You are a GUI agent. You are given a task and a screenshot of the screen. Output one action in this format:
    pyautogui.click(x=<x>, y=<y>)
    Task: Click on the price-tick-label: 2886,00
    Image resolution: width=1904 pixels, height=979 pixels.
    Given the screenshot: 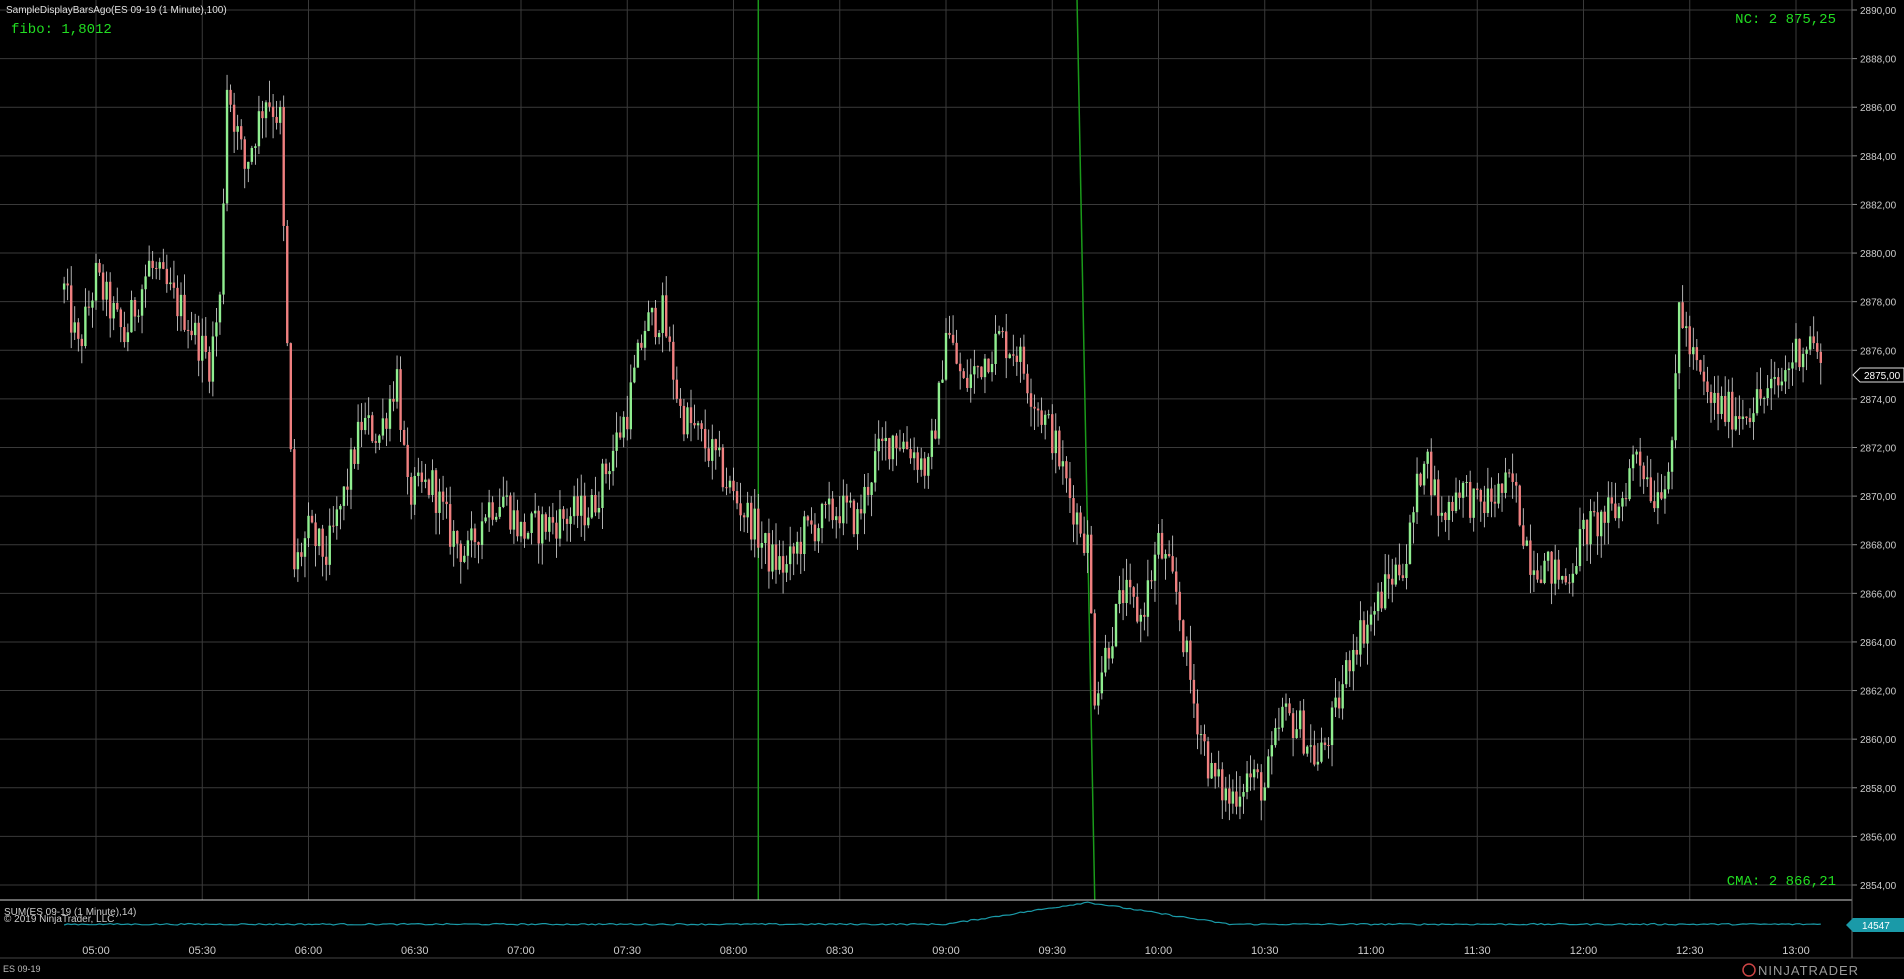 What is the action you would take?
    pyautogui.click(x=1878, y=108)
    